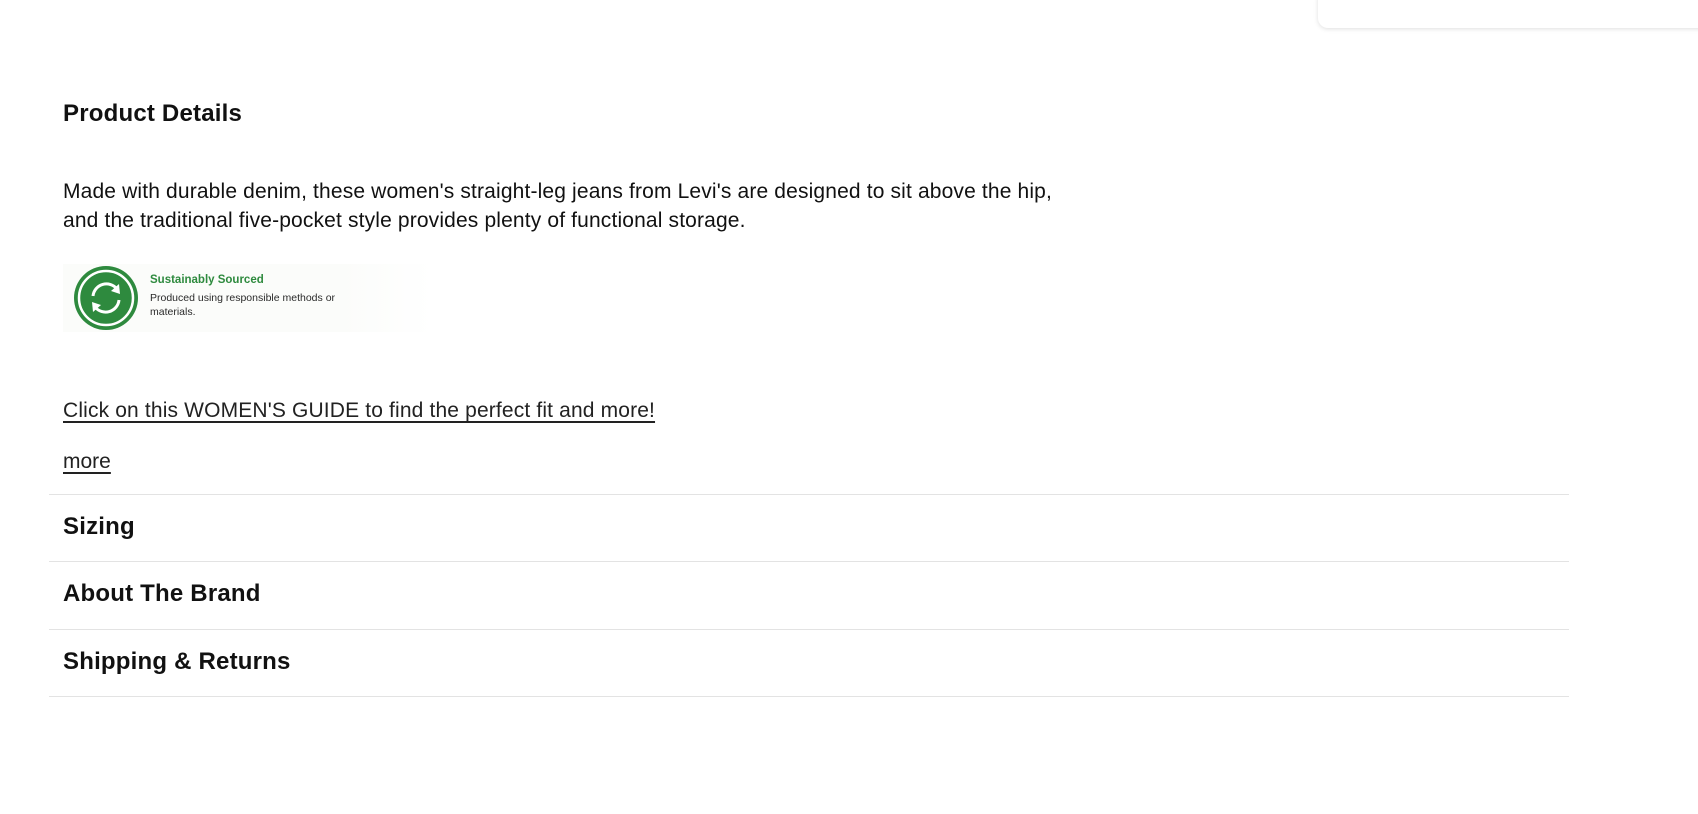  Describe the element at coordinates (87, 462) in the screenshot. I see `more-link: more` at that location.